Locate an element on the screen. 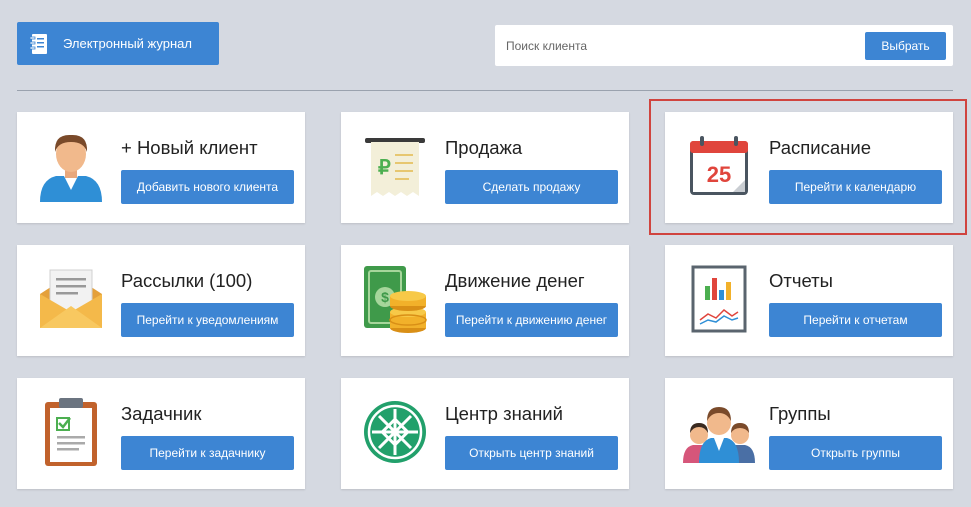 The height and width of the screenshot is (507, 971). client-search-input is located at coordinates (680, 45).